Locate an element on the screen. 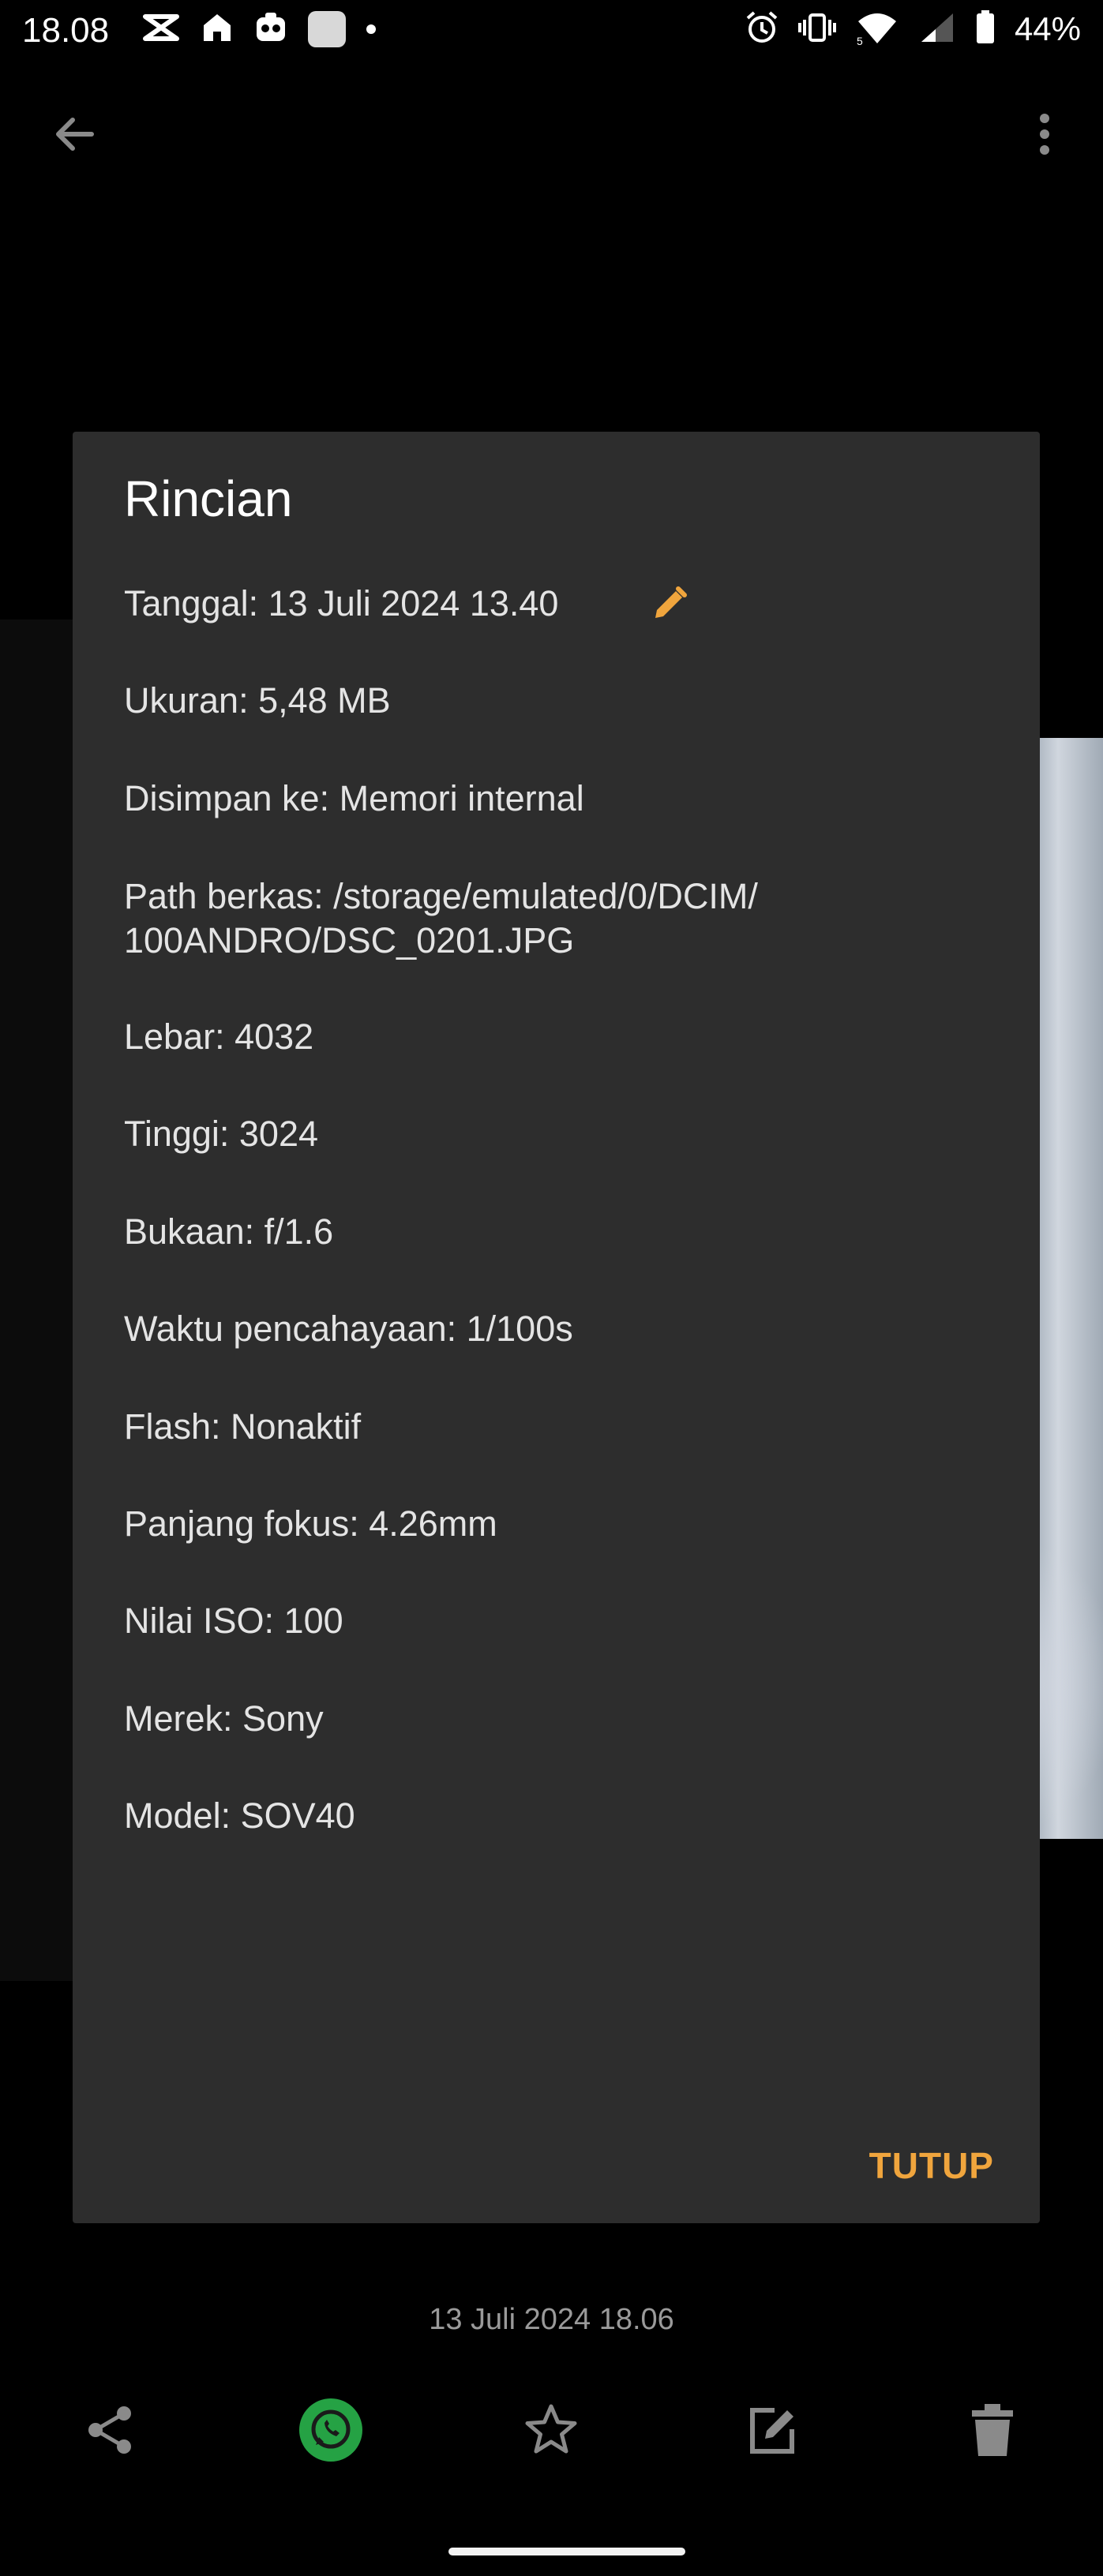 This screenshot has height=2576, width=1103. wifi-icon: 5 is located at coordinates (877, 29).